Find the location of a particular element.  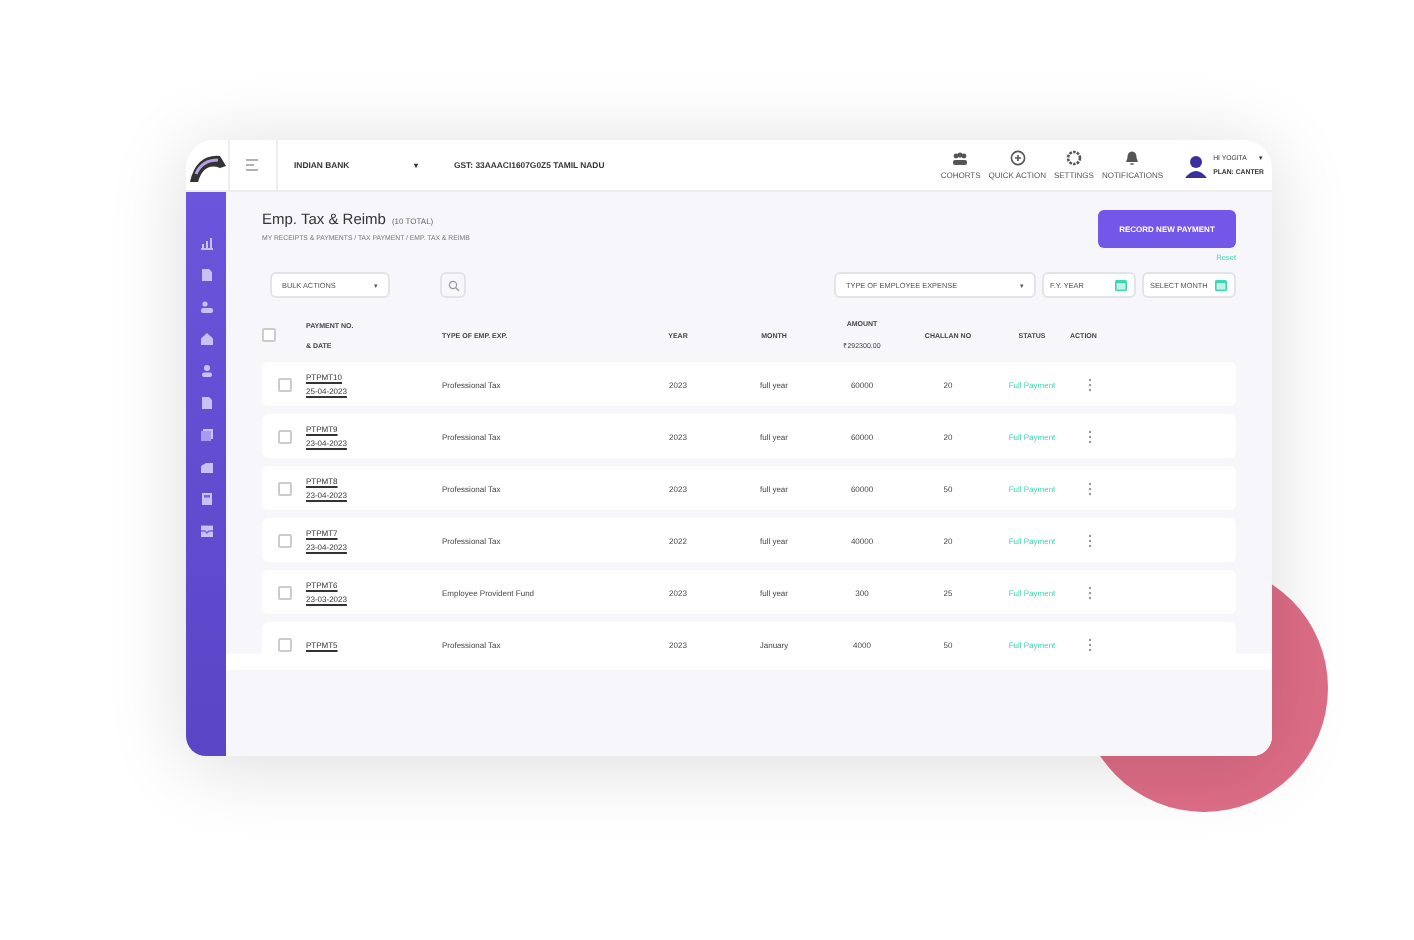

home-icon is located at coordinates (206, 339).